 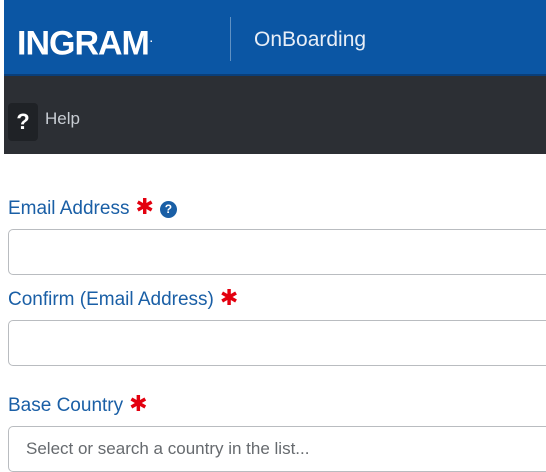 What do you see at coordinates (230, 39) in the screenshot?
I see `header-divider` at bounding box center [230, 39].